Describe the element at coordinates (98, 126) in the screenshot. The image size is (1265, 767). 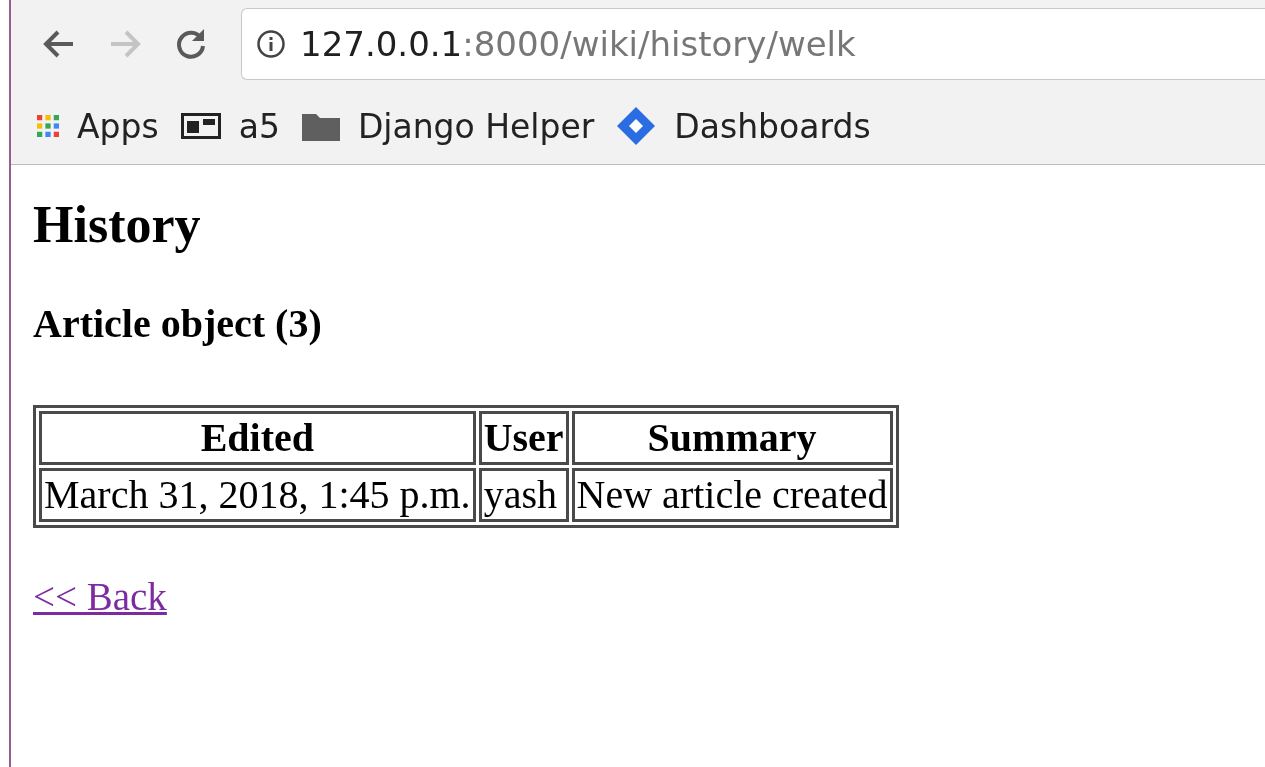
I see `bookmark-item: Apps` at that location.